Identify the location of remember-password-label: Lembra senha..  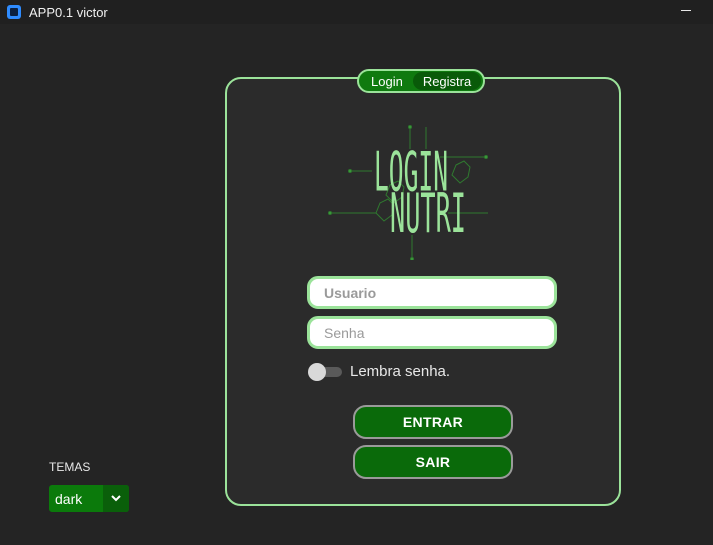
(400, 371).